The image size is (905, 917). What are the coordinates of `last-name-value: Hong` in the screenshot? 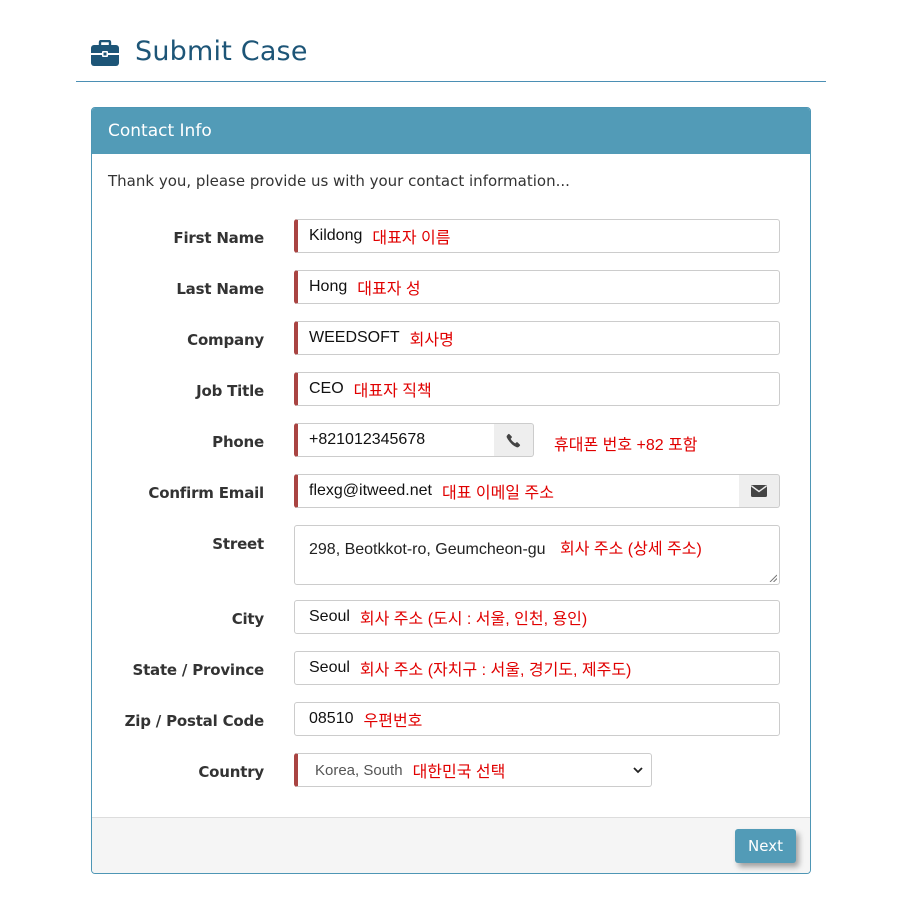 It's located at (328, 286).